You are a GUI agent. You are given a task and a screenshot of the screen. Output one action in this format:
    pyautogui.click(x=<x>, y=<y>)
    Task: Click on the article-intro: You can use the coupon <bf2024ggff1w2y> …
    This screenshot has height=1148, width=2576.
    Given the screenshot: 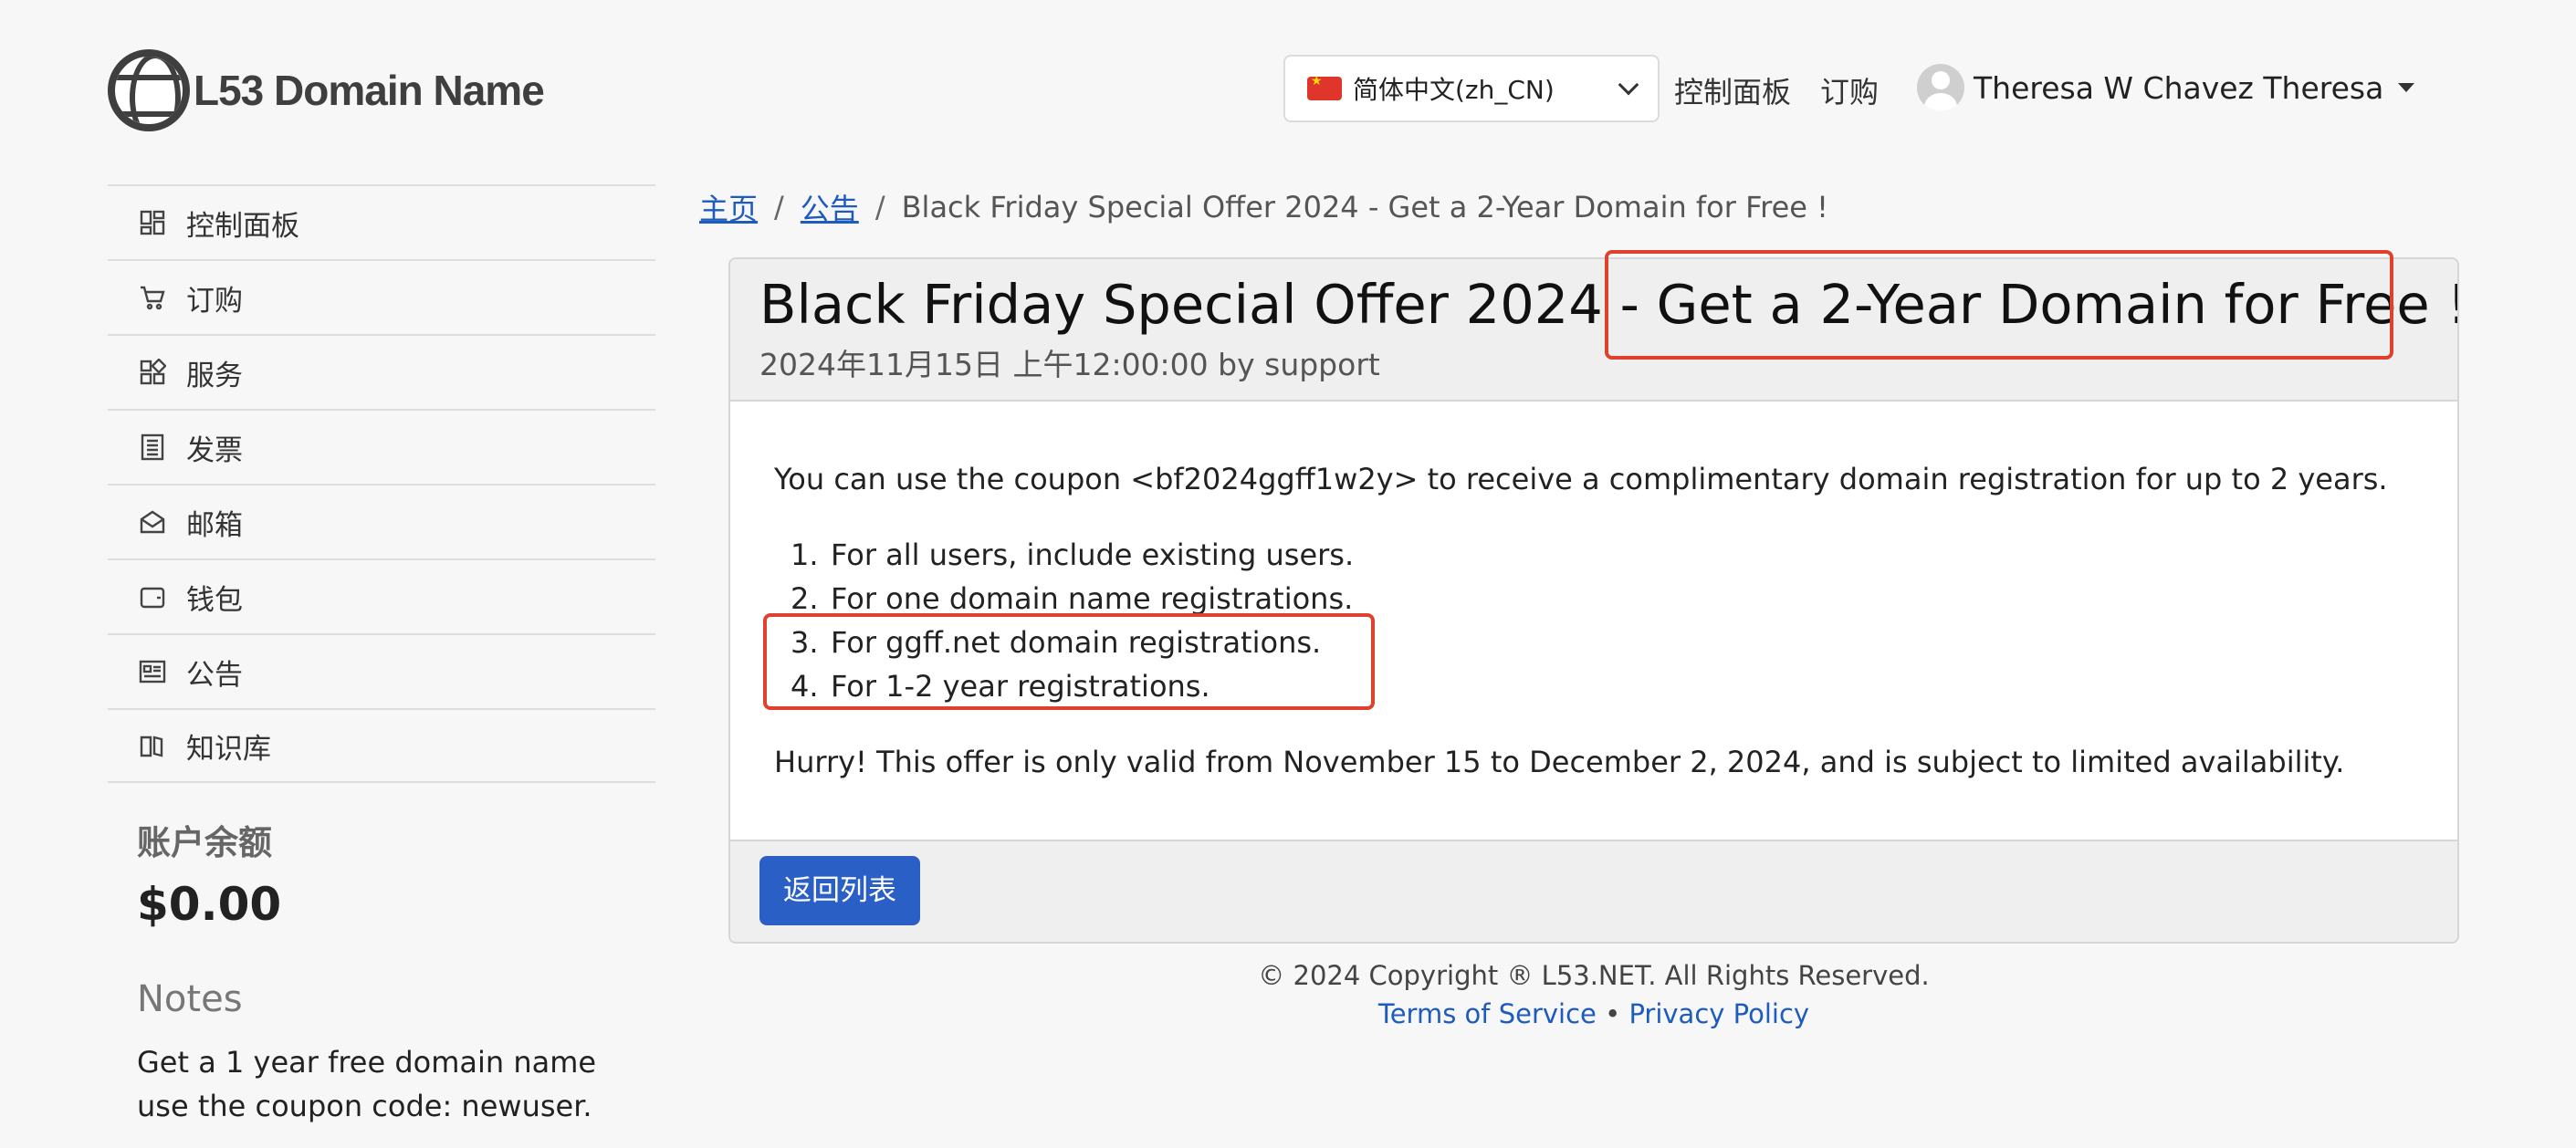 What is the action you would take?
    pyautogui.click(x=1581, y=479)
    